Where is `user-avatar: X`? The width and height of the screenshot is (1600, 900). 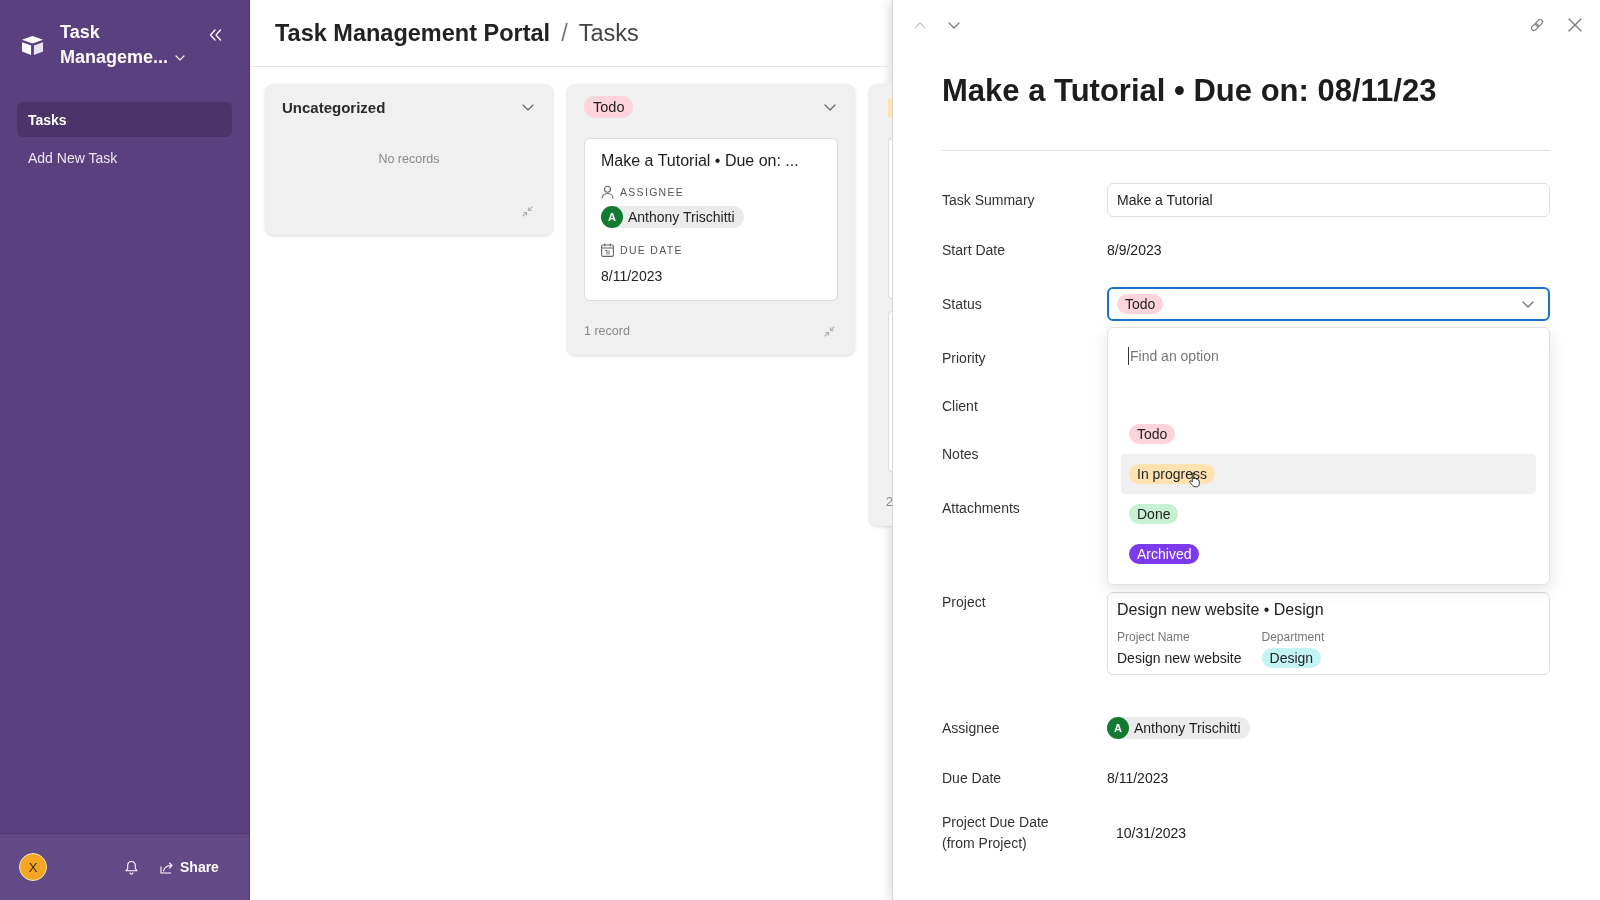
user-avatar: X is located at coordinates (33, 867).